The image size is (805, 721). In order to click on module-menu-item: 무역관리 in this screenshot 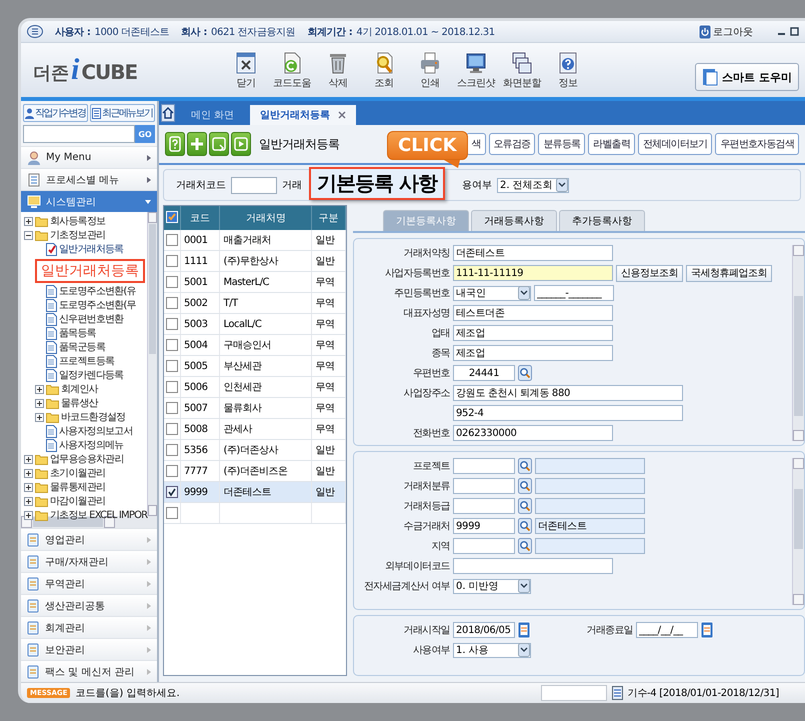, I will do `click(89, 583)`.